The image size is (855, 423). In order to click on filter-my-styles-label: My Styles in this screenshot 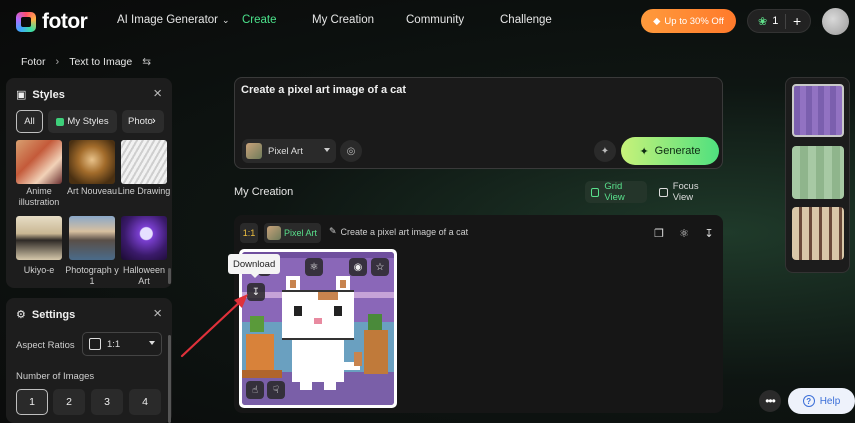, I will do `click(88, 121)`.